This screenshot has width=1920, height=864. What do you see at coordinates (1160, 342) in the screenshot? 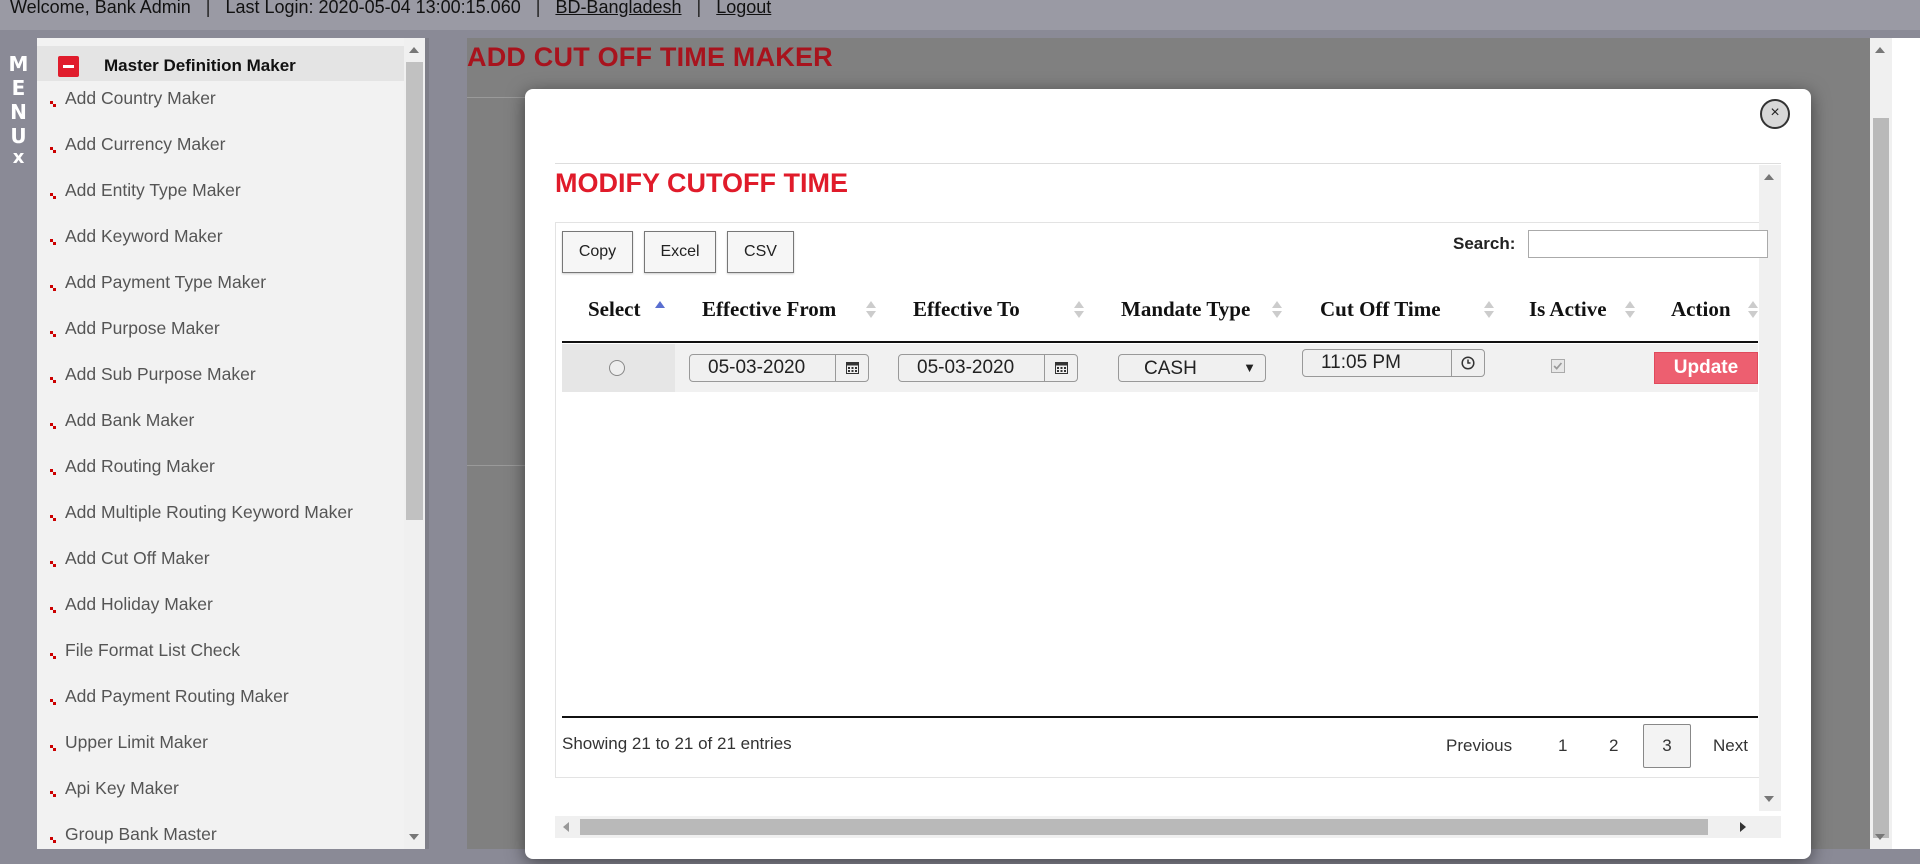
I see `table-header-divider` at bounding box center [1160, 342].